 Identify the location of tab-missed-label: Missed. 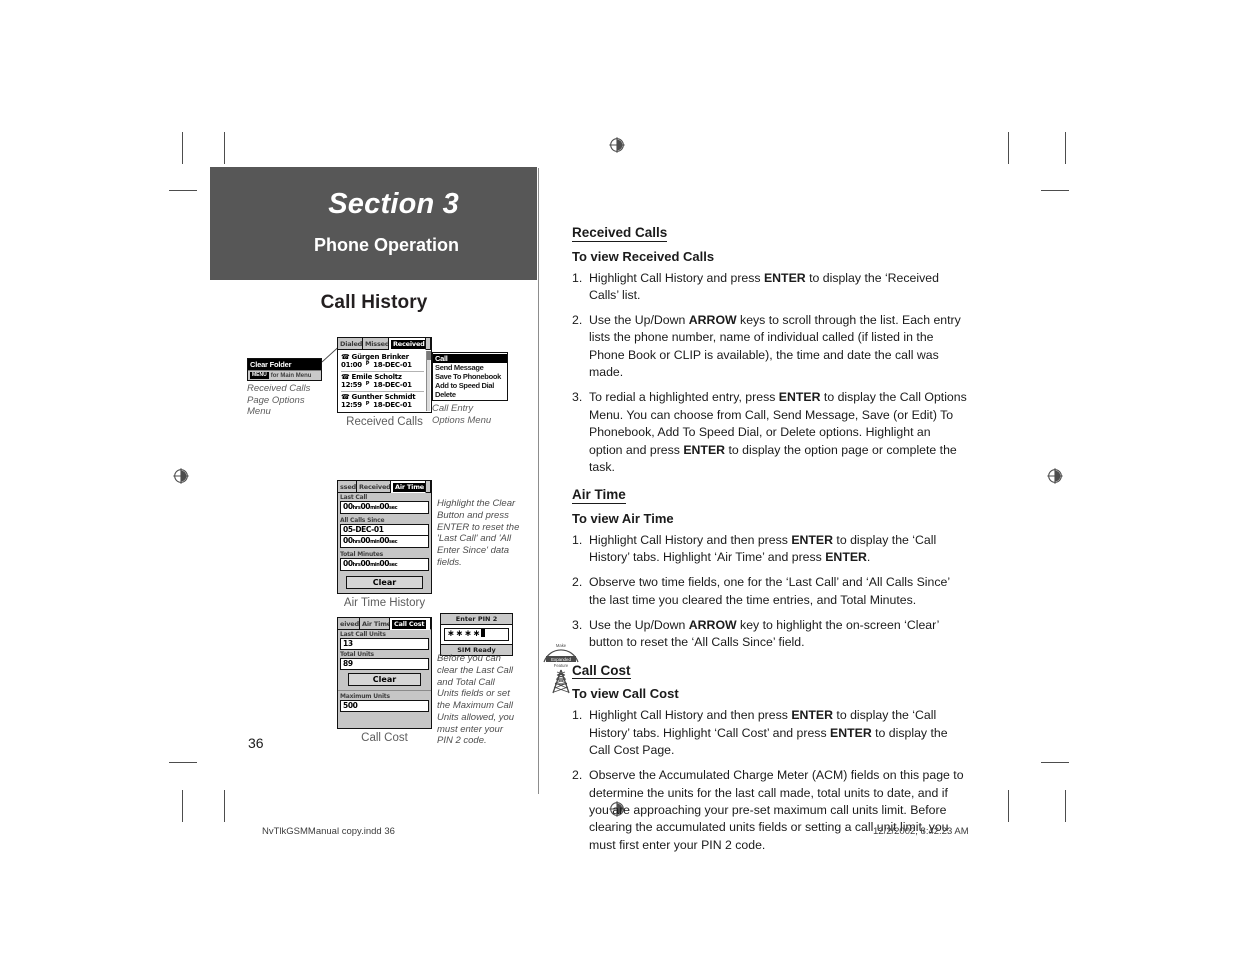
(377, 344).